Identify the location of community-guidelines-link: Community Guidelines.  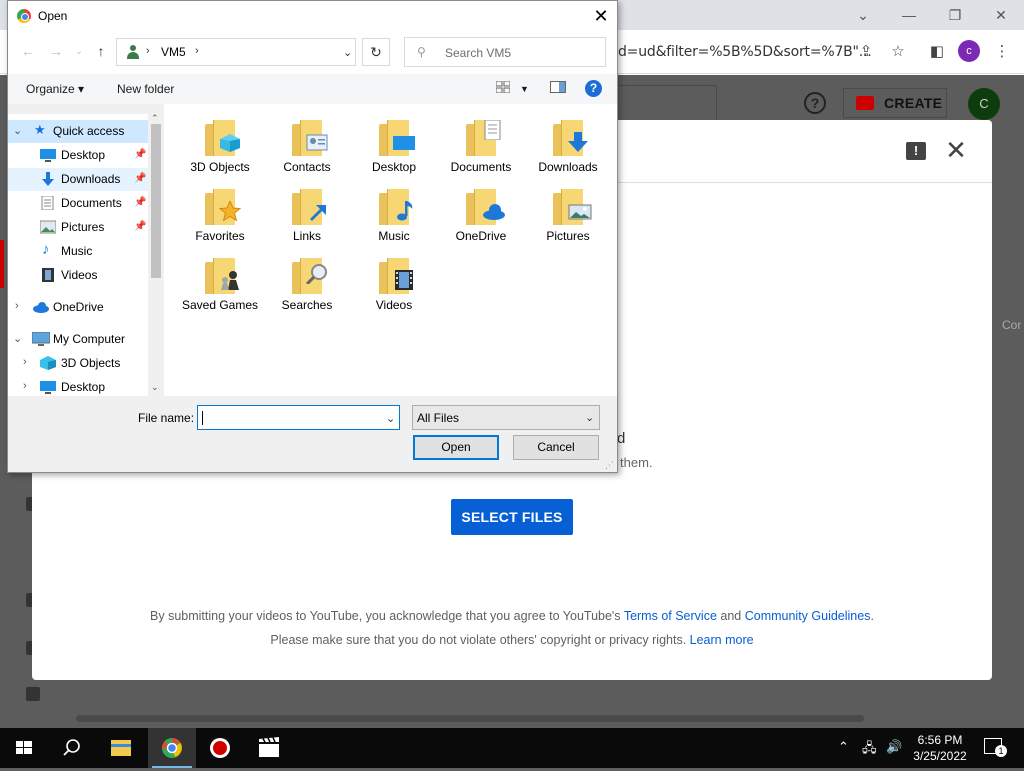
(808, 616).